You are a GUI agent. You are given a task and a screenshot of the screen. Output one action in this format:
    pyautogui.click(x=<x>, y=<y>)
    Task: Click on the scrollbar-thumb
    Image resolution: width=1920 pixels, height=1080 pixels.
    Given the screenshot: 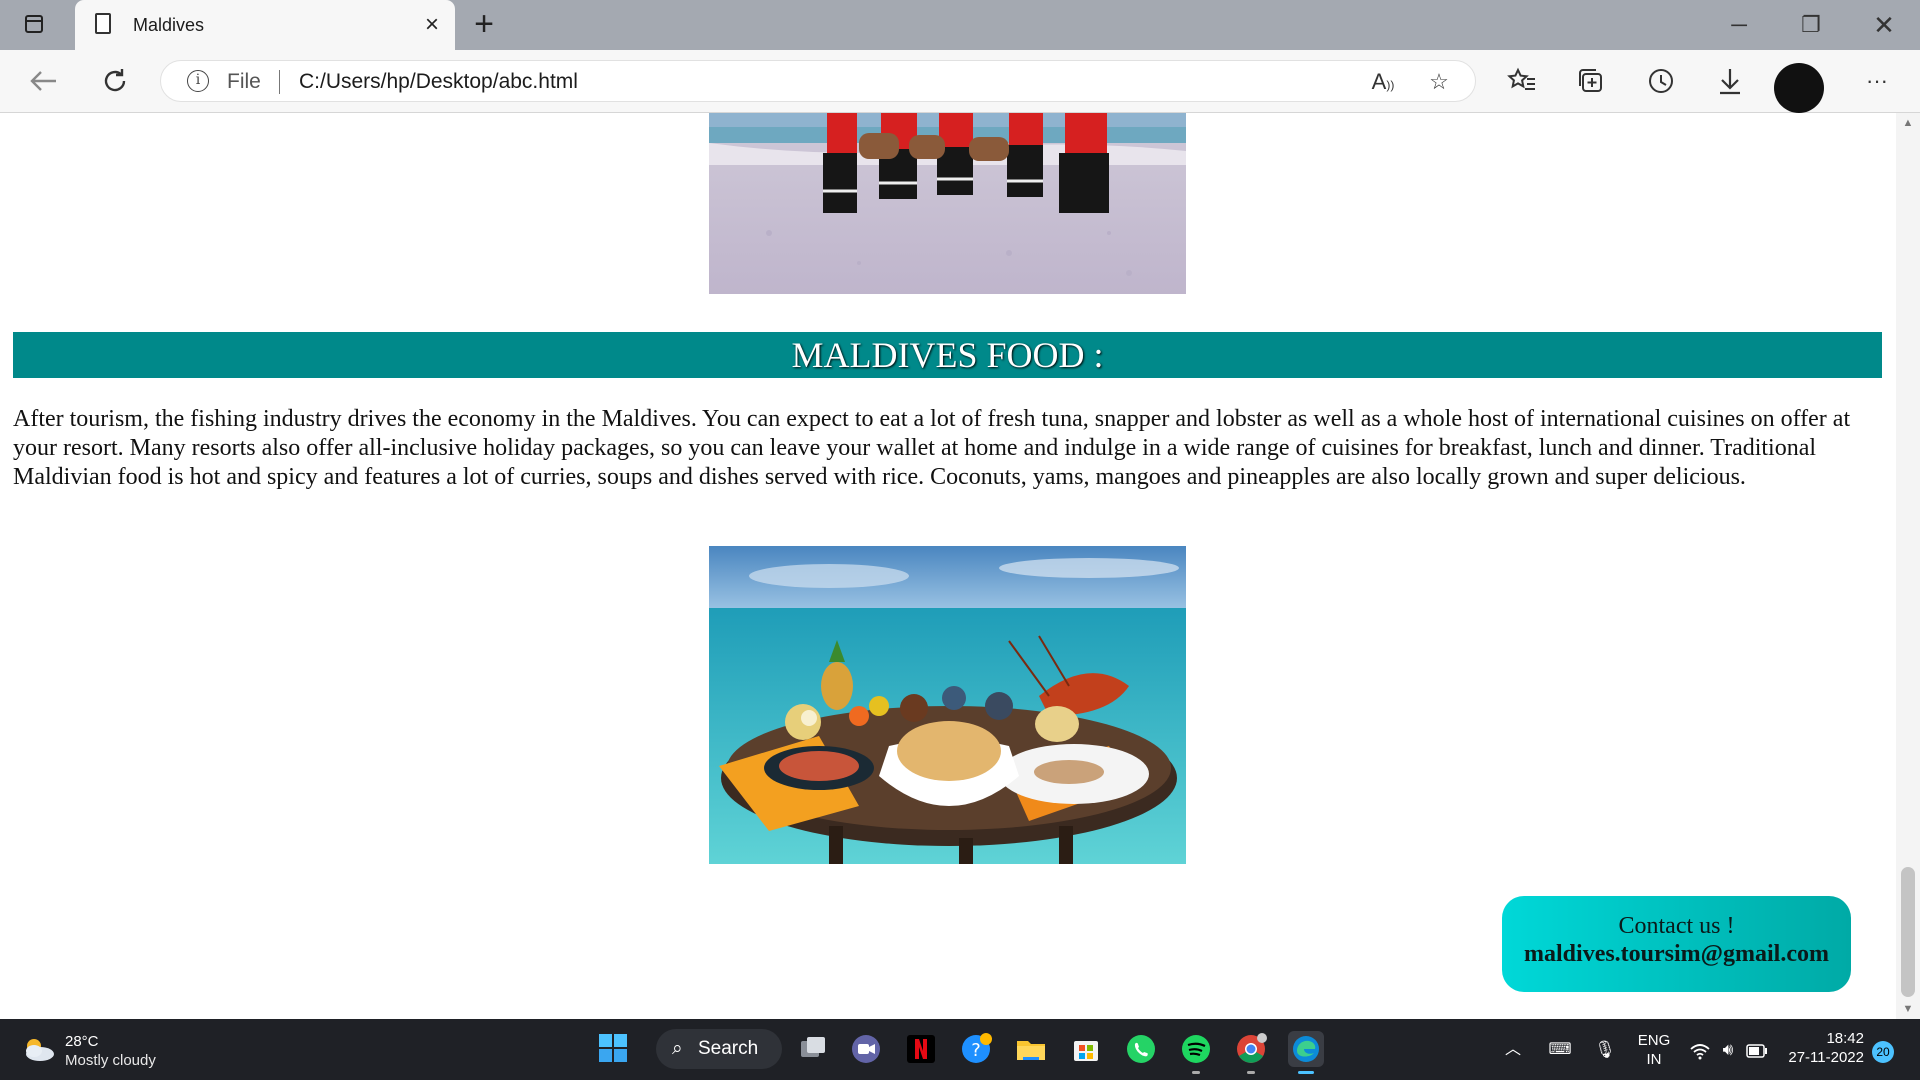 What is the action you would take?
    pyautogui.click(x=1908, y=932)
    